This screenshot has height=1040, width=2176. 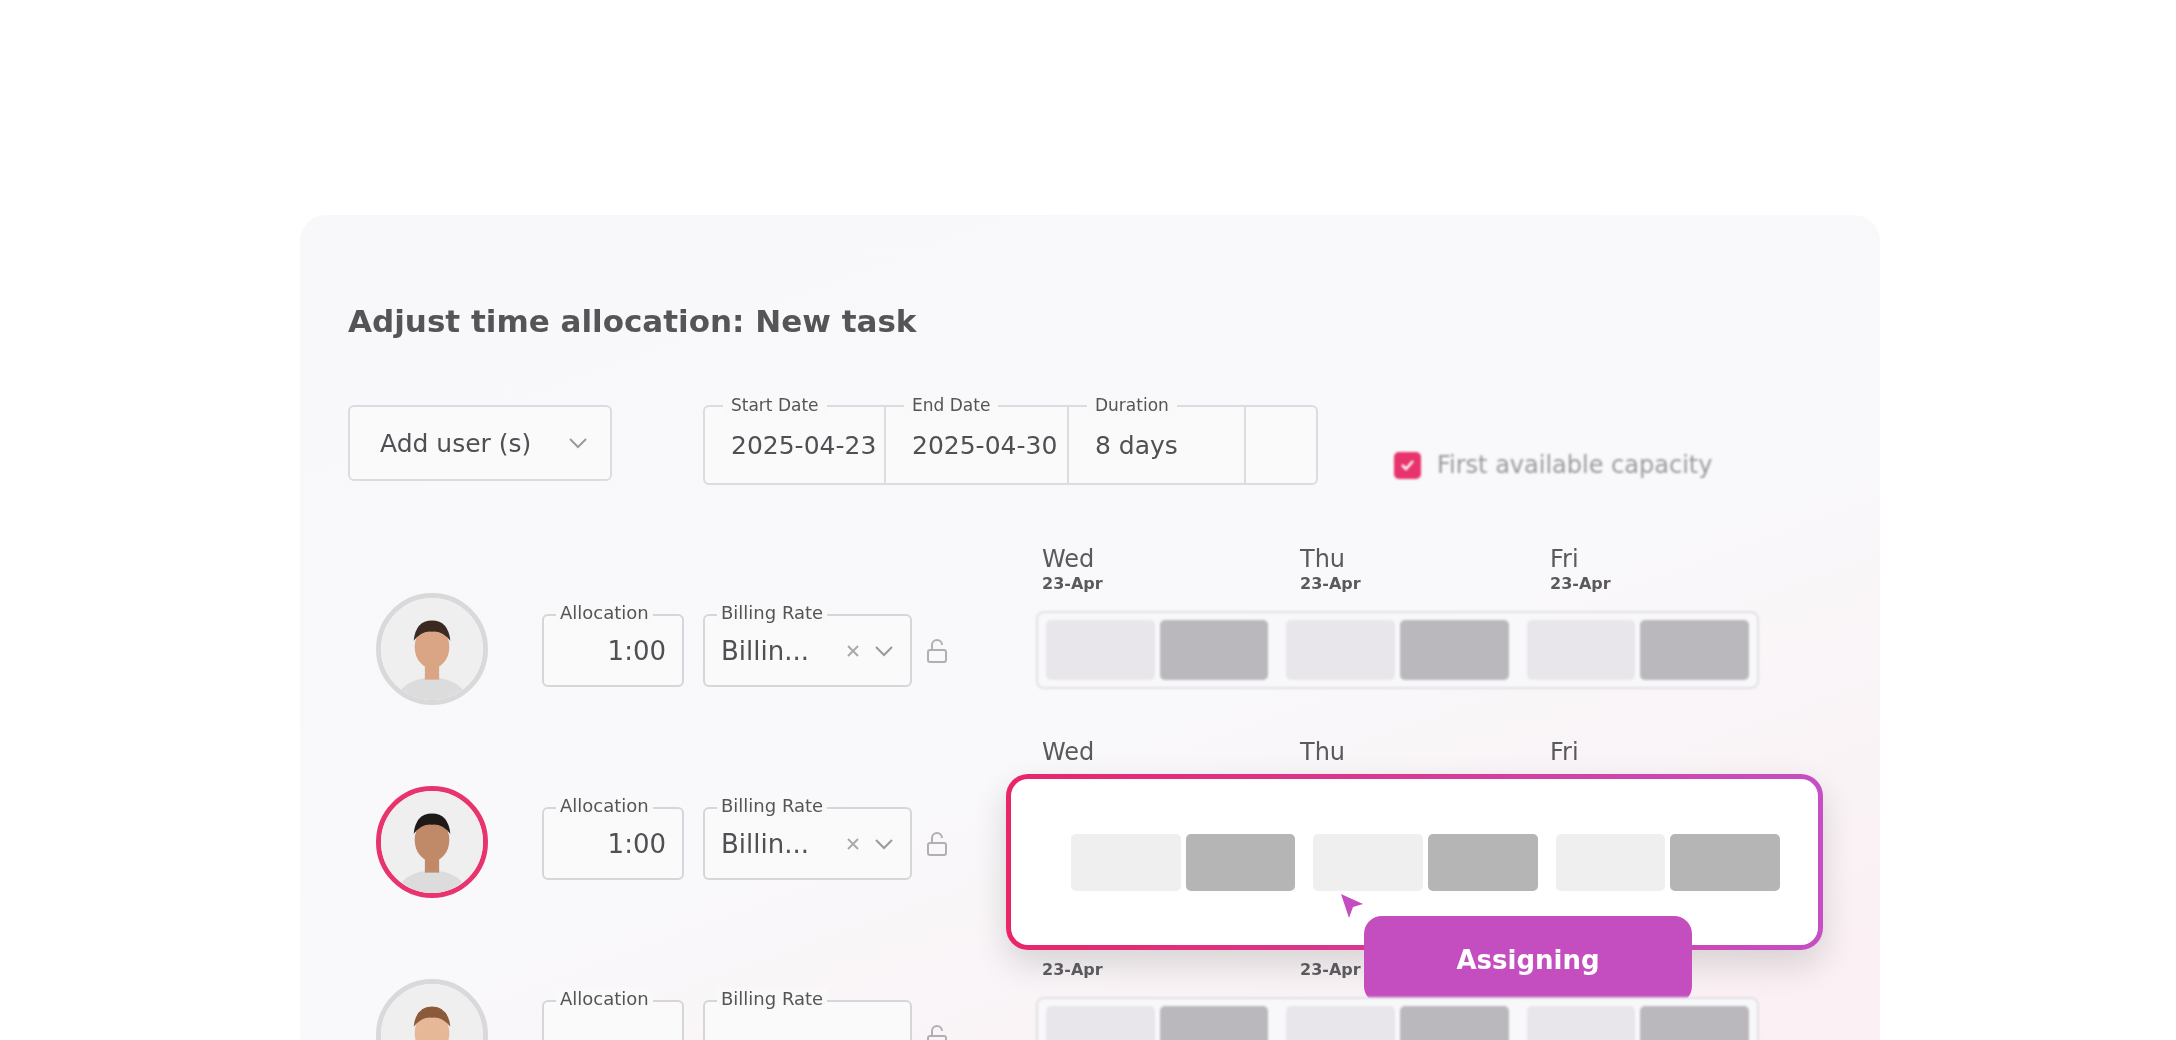 I want to click on checkbox-label: First available capacity, so click(x=1575, y=465).